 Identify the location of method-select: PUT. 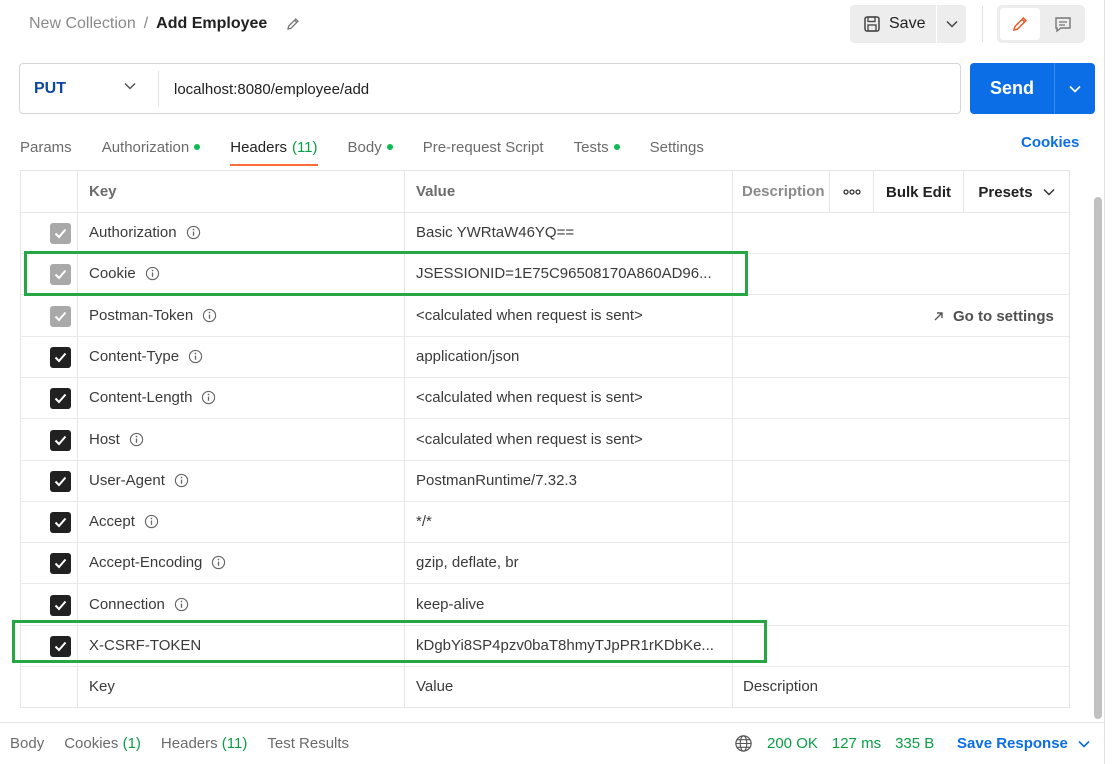
(89, 88).